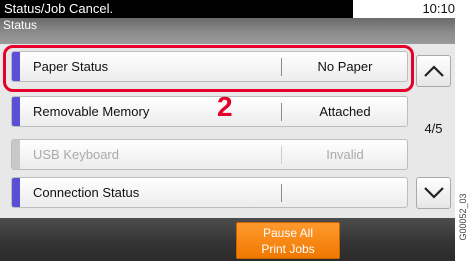 Image resolution: width=471 pixels, height=261 pixels. Describe the element at coordinates (209, 192) in the screenshot. I see `status-row-connection: Connection Status` at that location.